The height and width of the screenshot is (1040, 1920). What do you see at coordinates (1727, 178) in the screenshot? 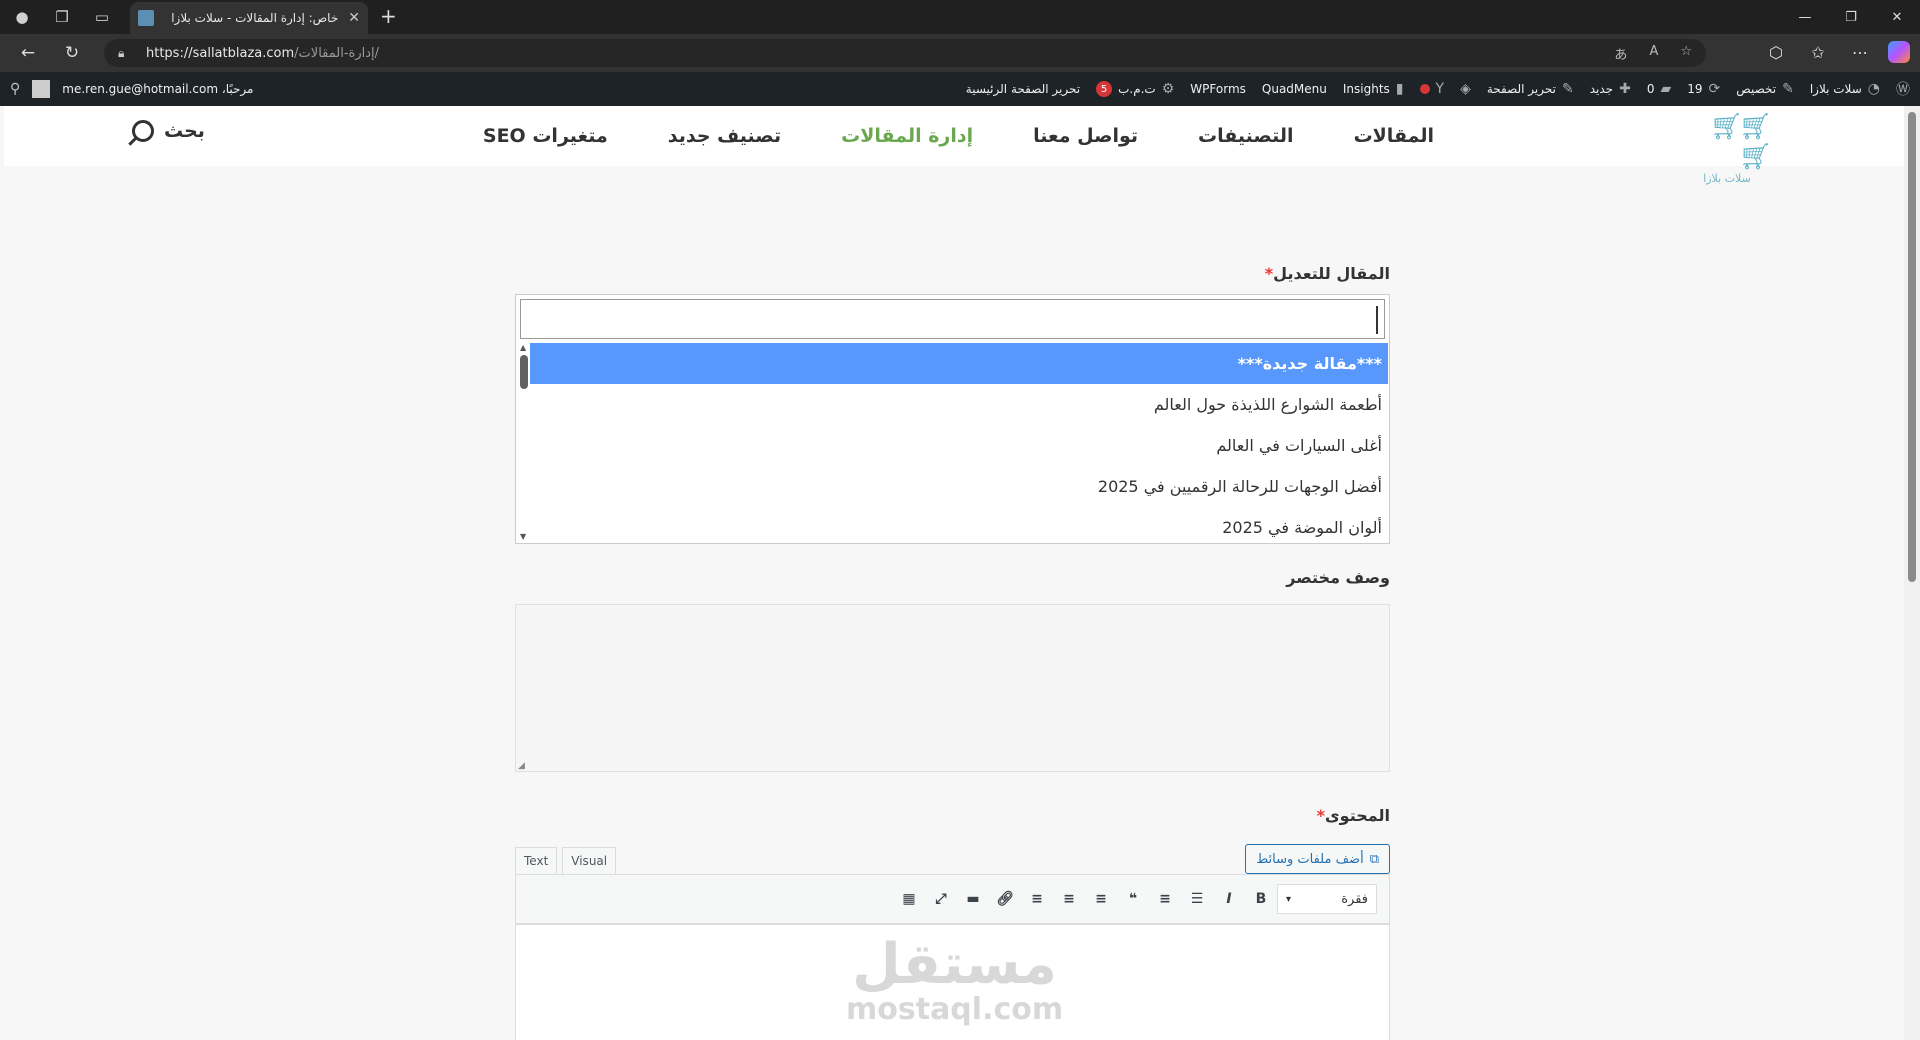
I see `logo-text: سلات بلازا` at bounding box center [1727, 178].